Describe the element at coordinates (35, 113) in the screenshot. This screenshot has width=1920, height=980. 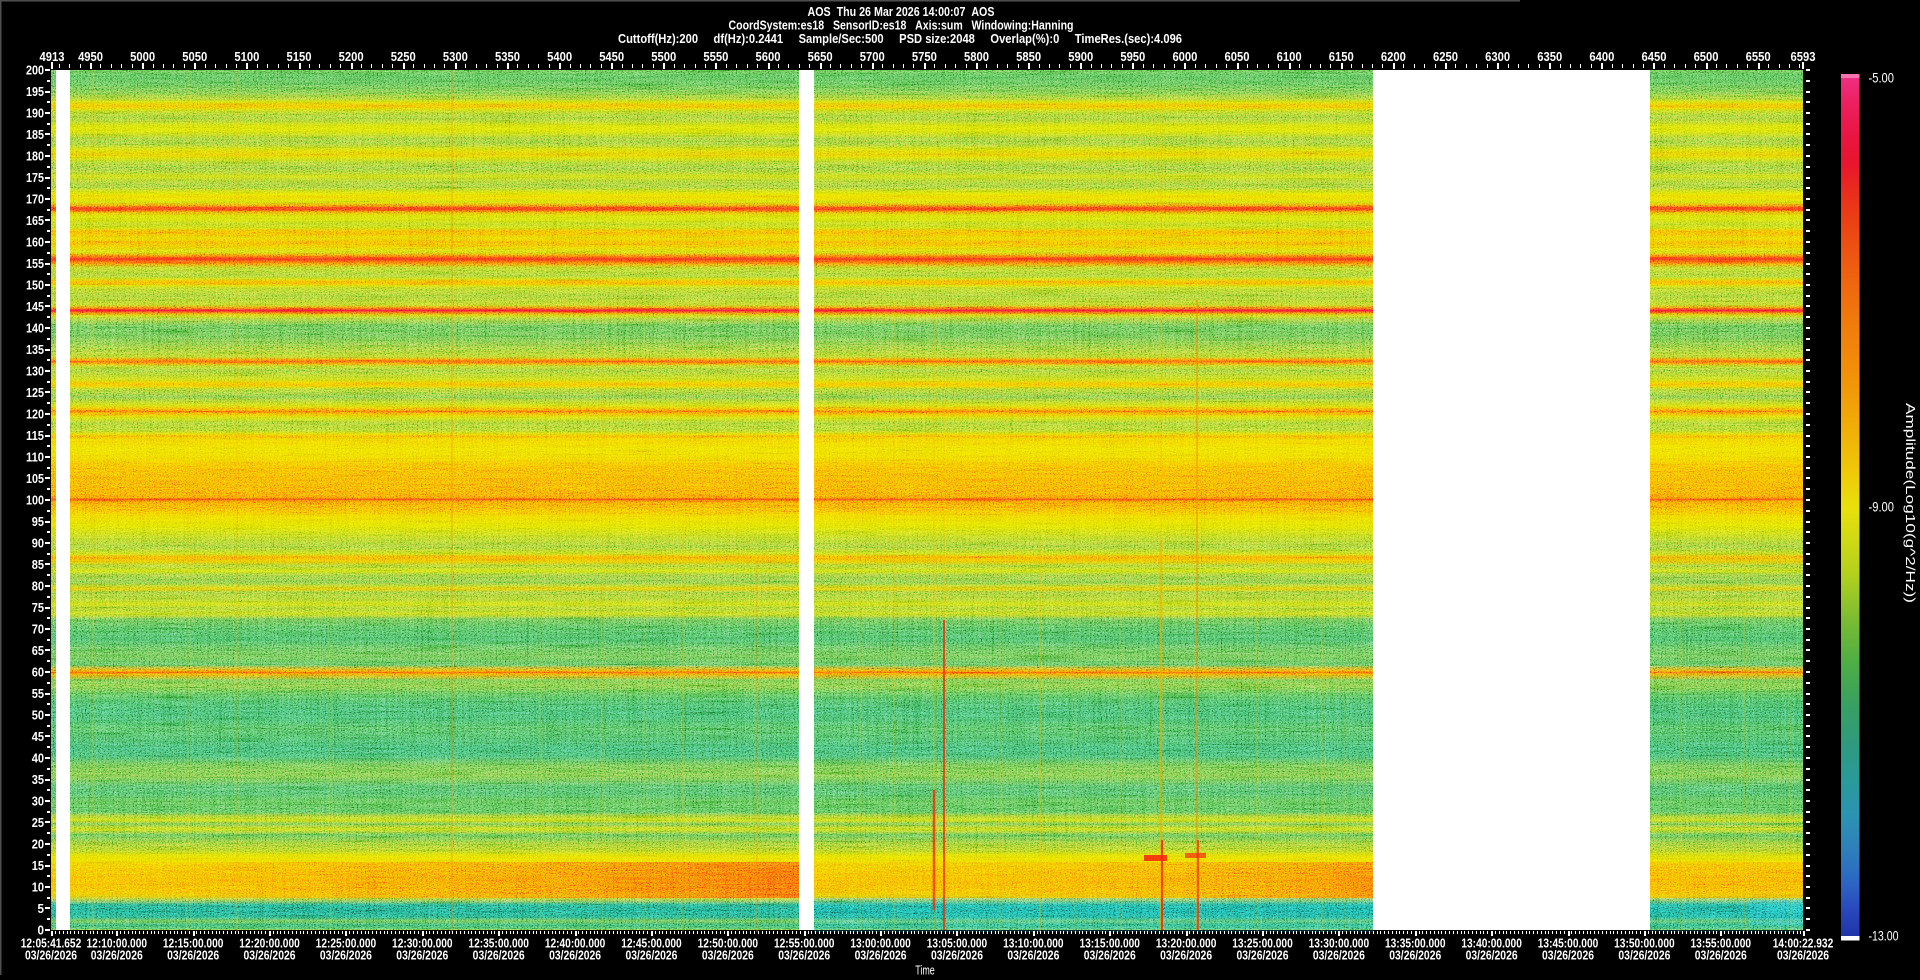
I see `svg-text: 190` at that location.